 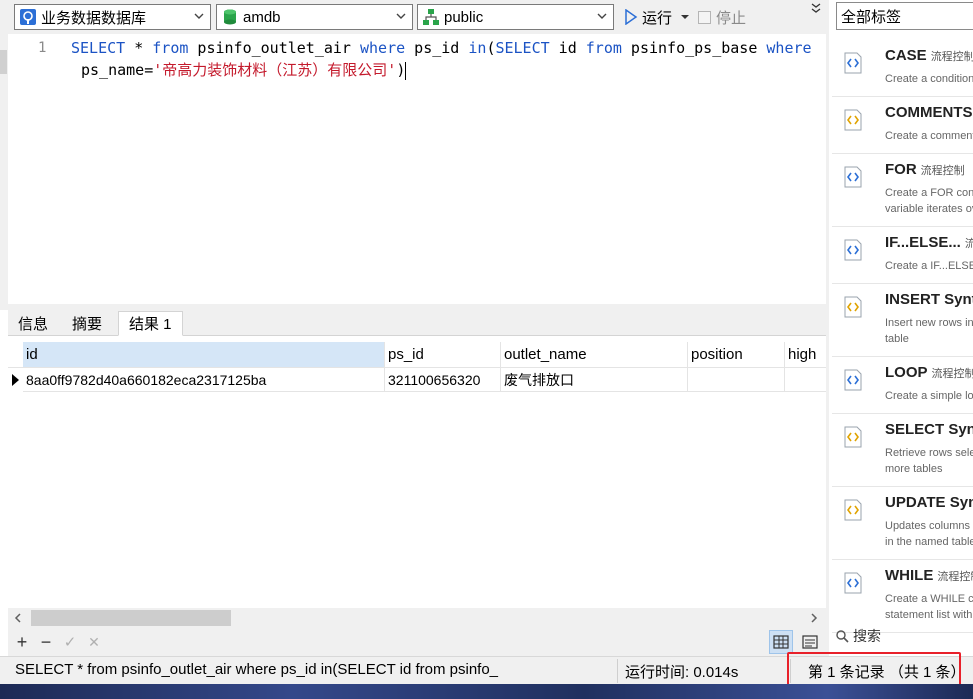 I want to click on snippet-description: Create a conditional, so click(x=929, y=79).